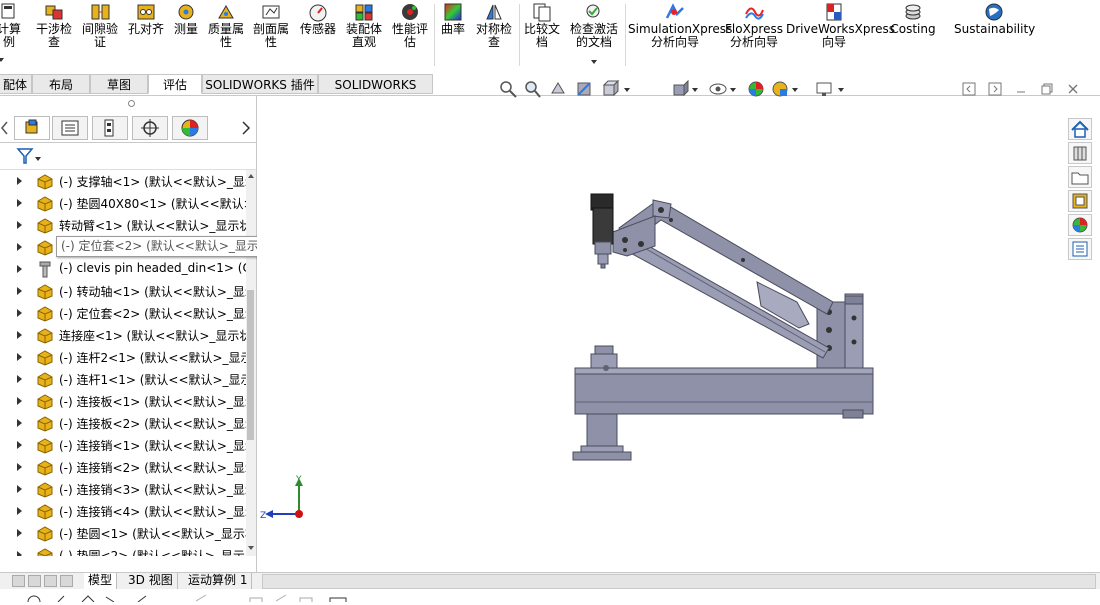 The height and width of the screenshot is (605, 1100). What do you see at coordinates (123, 225) in the screenshot?
I see `tree-item: 转动臂<1> (默认<<默认>_显示状` at bounding box center [123, 225].